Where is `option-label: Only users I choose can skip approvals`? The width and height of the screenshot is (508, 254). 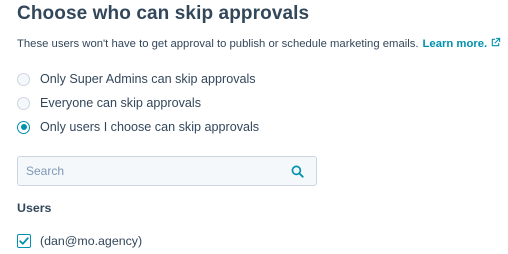
option-label: Only users I choose can skip approvals is located at coordinates (150, 127).